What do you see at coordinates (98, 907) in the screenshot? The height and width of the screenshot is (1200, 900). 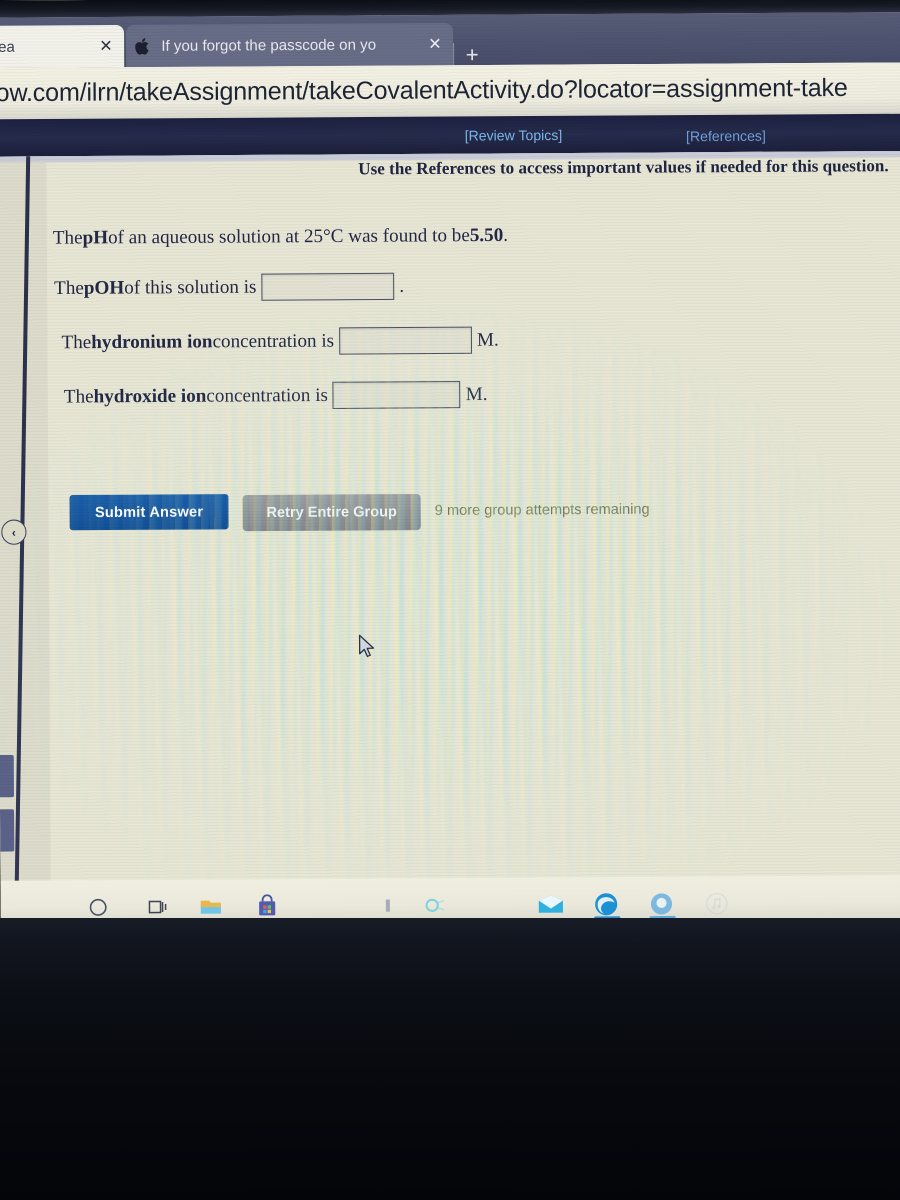 I see `cortana-icon` at bounding box center [98, 907].